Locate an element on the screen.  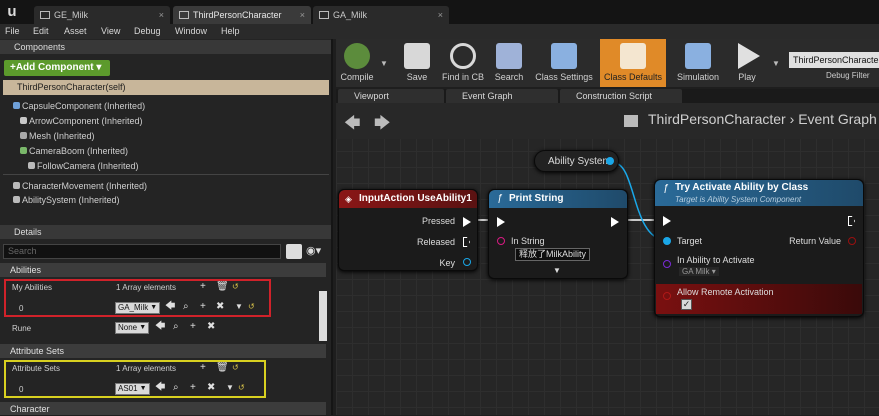
select-value: None is located at coordinates (128, 327).